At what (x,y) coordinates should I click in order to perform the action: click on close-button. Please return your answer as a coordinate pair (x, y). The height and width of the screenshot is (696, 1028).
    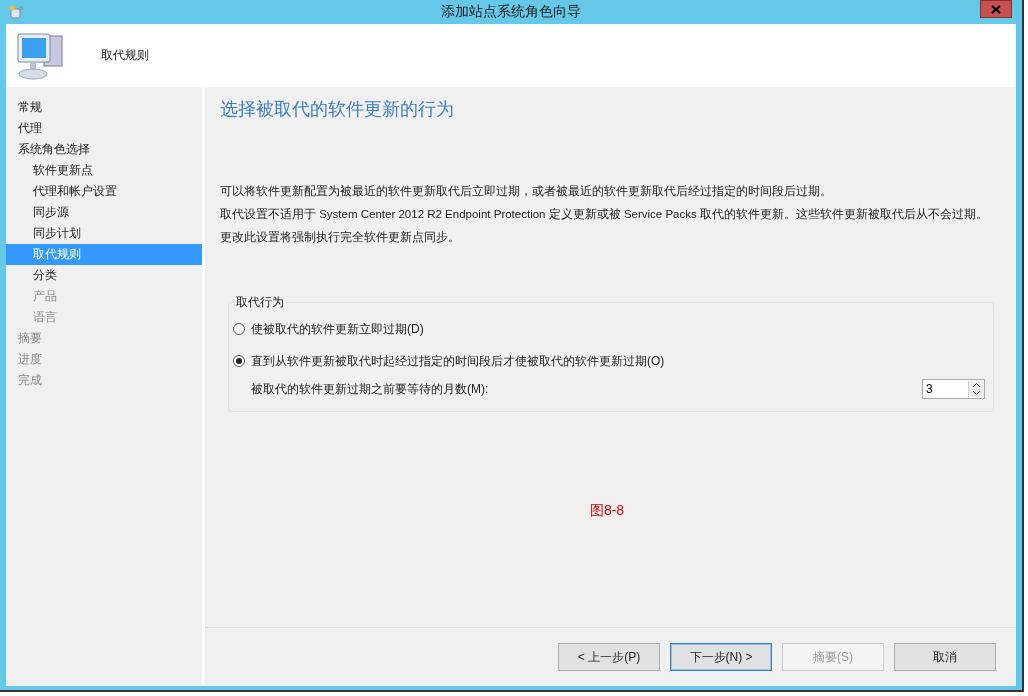
    Looking at the image, I should click on (996, 9).